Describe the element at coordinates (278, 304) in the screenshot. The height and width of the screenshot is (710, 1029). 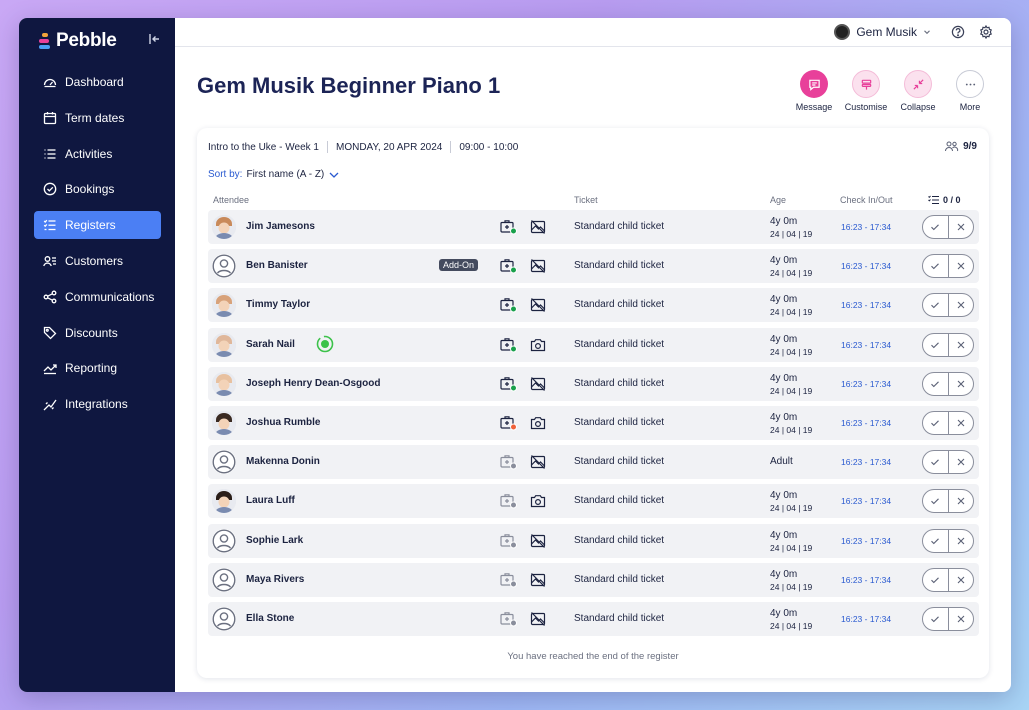
I see `attendee-name: Timmy Taylor` at that location.